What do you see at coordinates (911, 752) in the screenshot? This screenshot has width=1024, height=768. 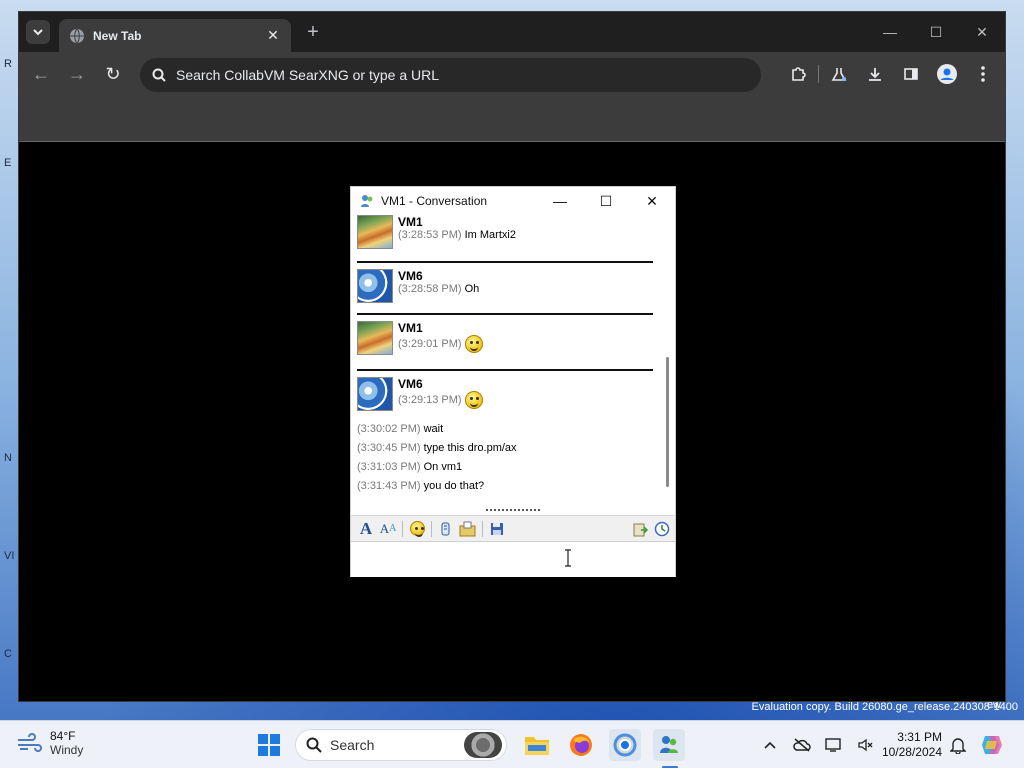 I see `clock-date: 10/28/2024` at bounding box center [911, 752].